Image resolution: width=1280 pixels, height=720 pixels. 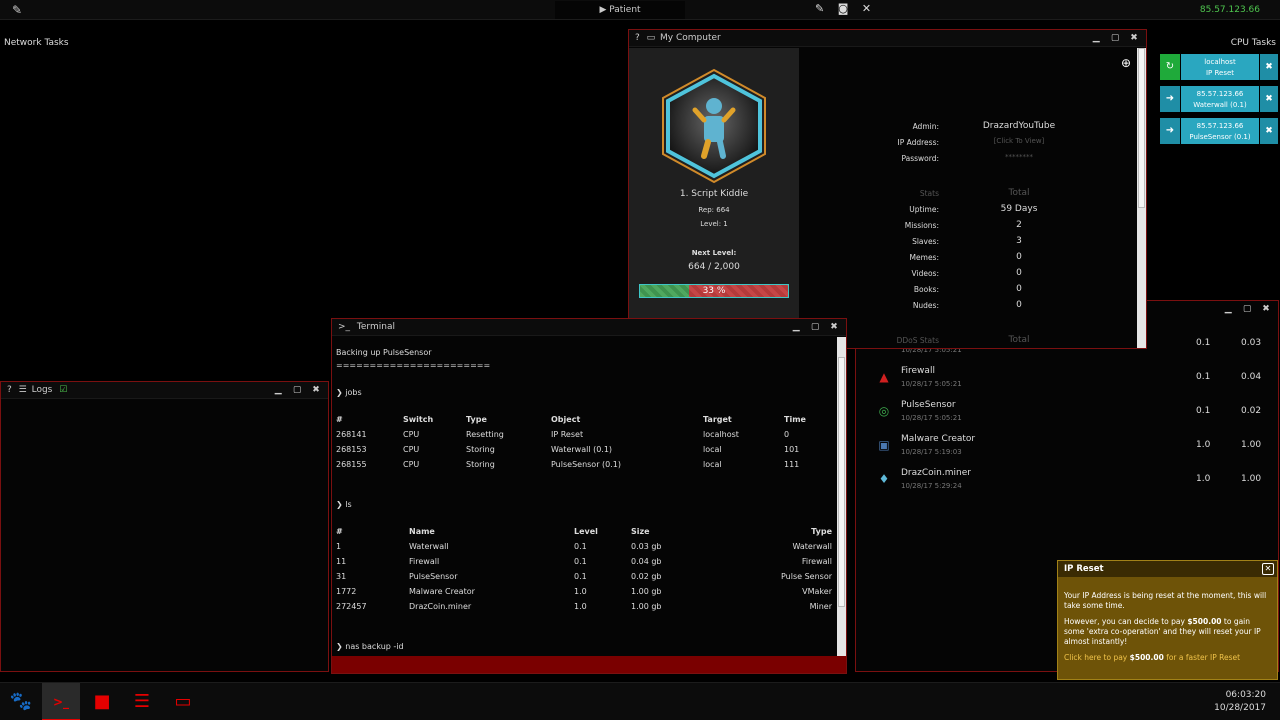 I want to click on cpu-task: ➜ 85.57.123.66 Waterwall (0.1) ✖, so click(x=1219, y=99).